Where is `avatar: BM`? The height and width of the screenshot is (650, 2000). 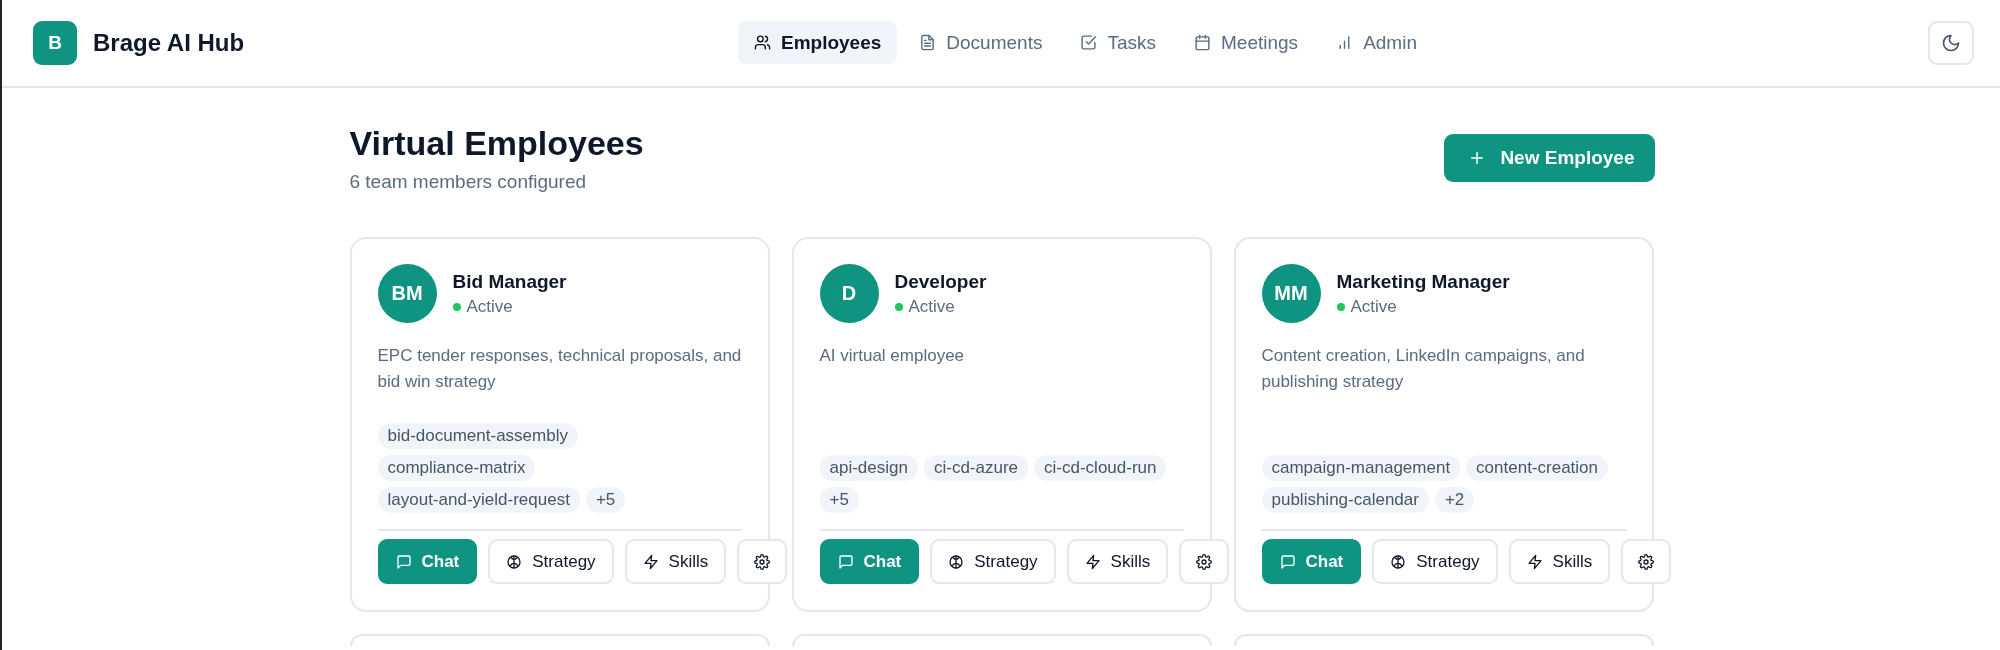
avatar: BM is located at coordinates (407, 293).